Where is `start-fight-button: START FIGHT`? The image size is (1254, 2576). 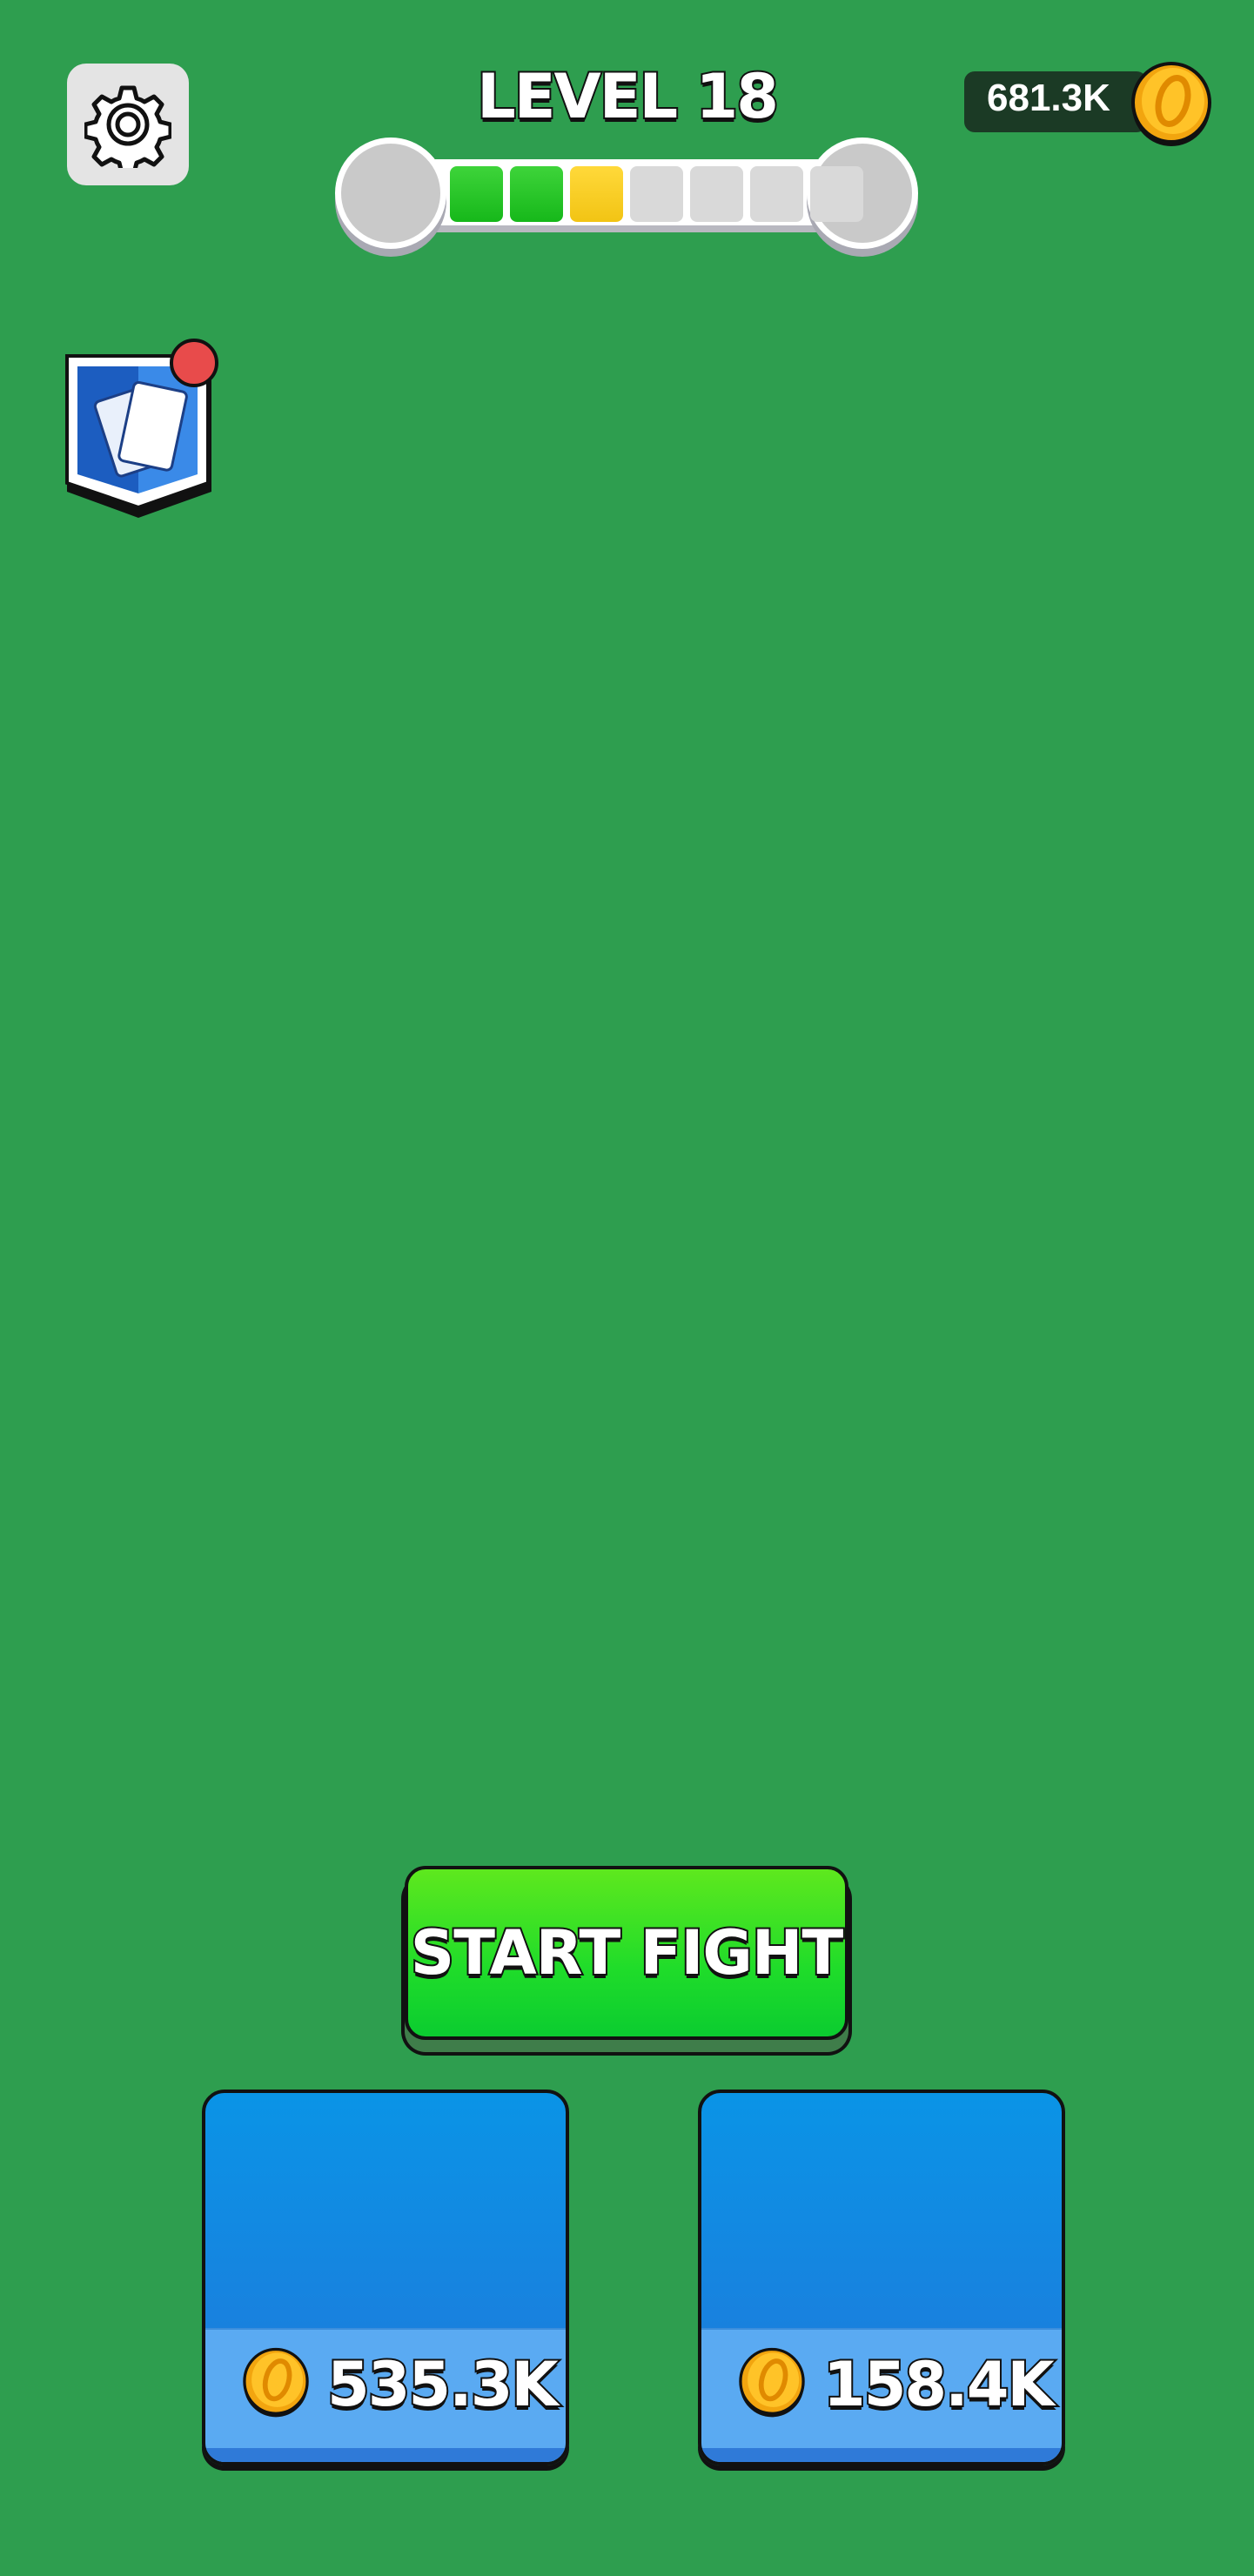
start-fight-button: START FIGHT is located at coordinates (627, 1953).